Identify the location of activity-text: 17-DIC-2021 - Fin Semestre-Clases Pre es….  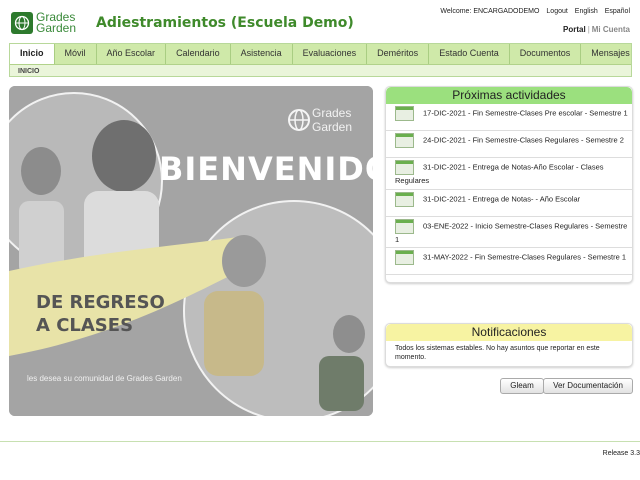
(525, 113).